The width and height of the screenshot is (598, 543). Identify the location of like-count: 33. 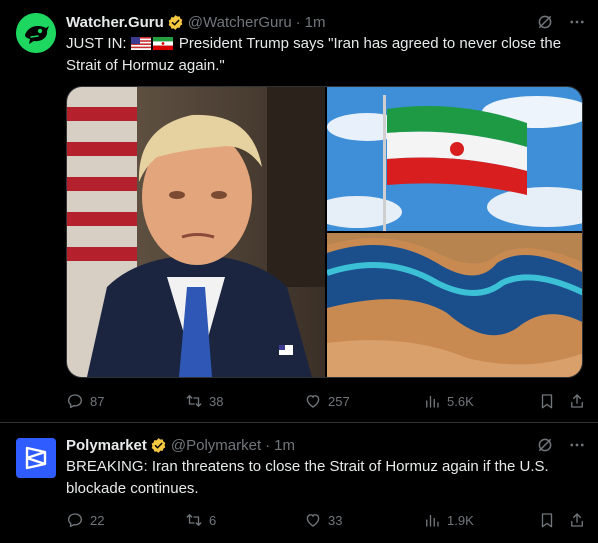
(335, 520).